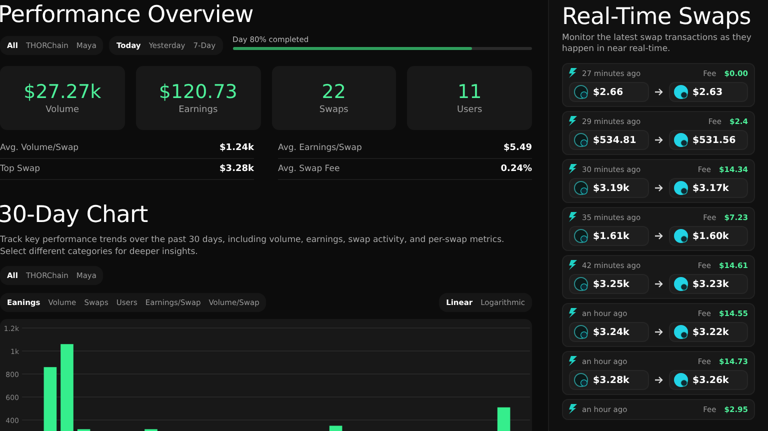  I want to click on stat-value: 11, so click(470, 92).